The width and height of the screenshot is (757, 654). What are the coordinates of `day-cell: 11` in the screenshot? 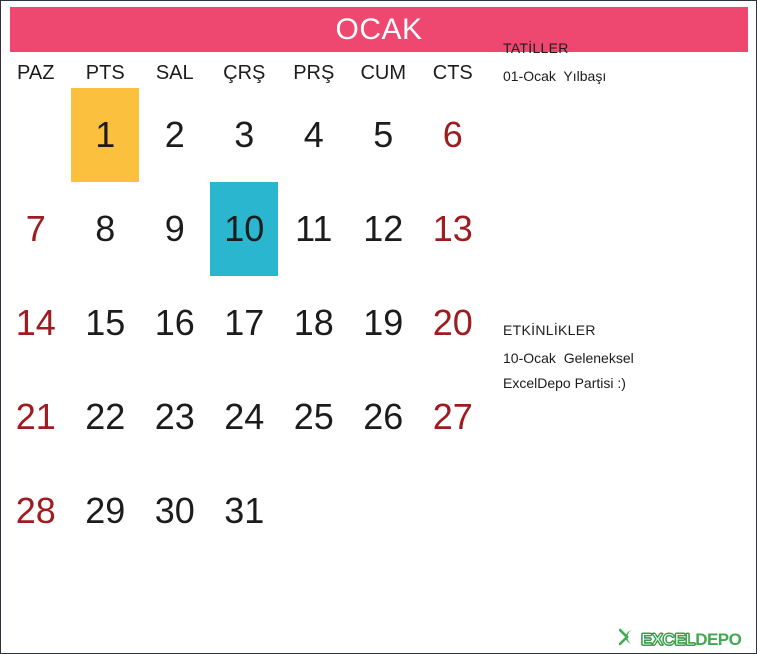 It's located at (314, 229).